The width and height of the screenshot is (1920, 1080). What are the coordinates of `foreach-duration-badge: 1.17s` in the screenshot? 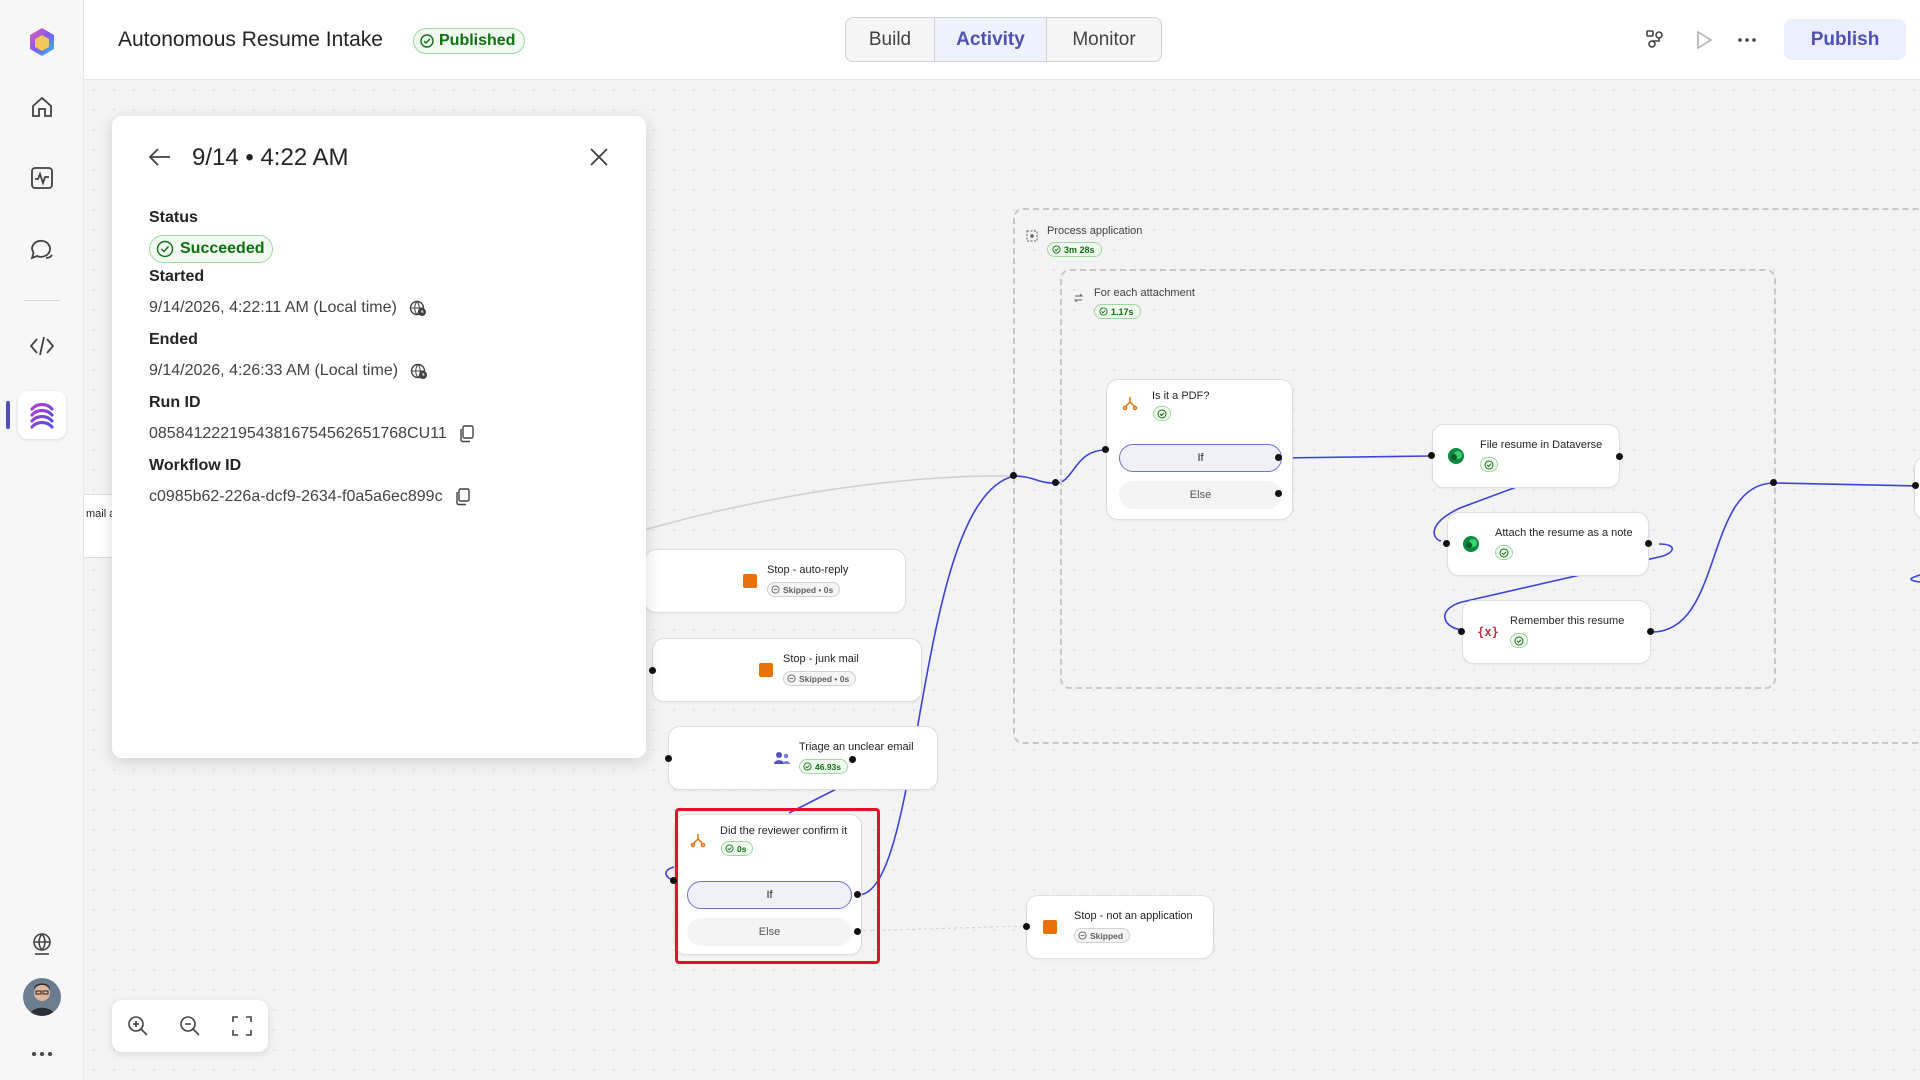 It's located at (1117, 311).